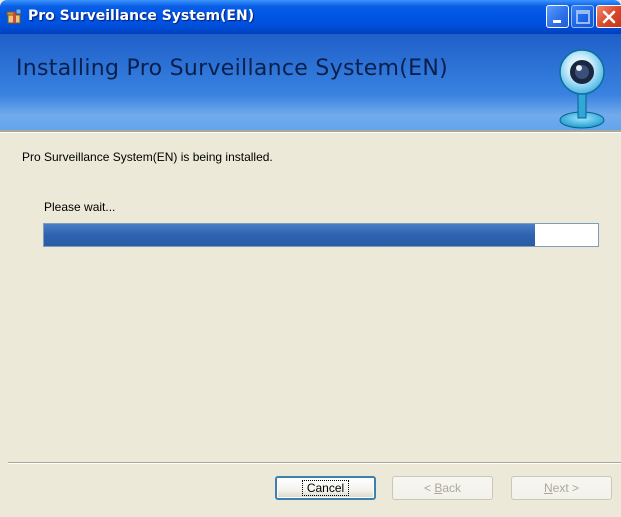 This screenshot has height=517, width=621. I want to click on back-button-rest: ack, so click(452, 488).